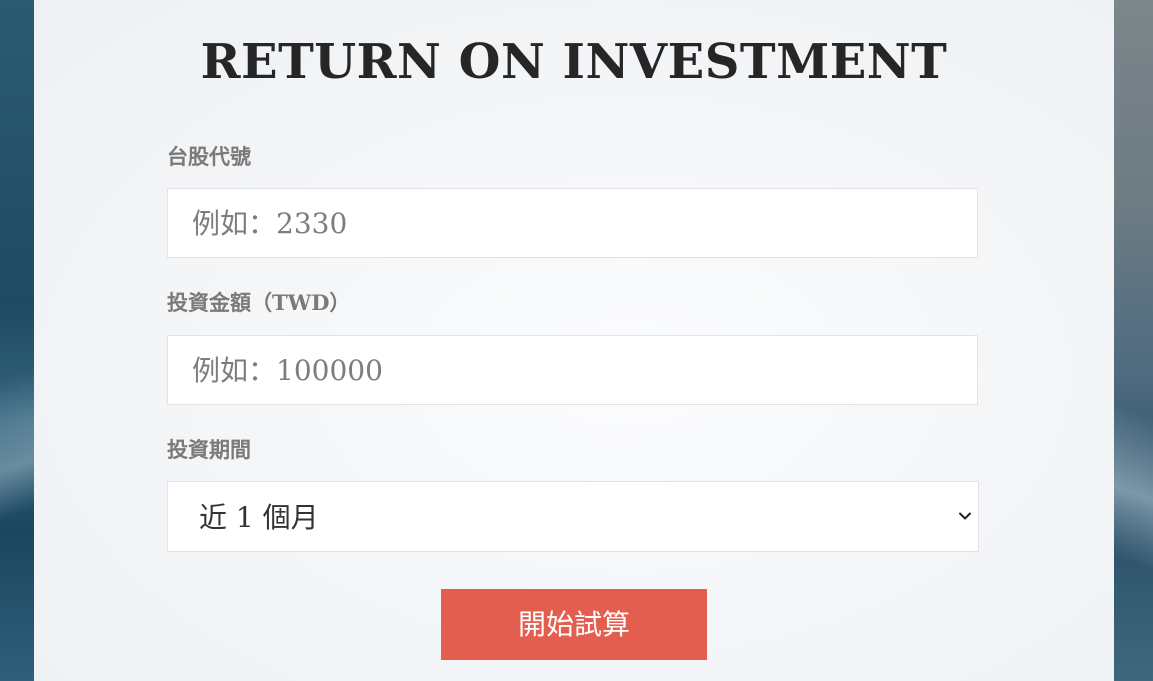 The height and width of the screenshot is (681, 1153). What do you see at coordinates (572, 223) in the screenshot?
I see `stock-code-input` at bounding box center [572, 223].